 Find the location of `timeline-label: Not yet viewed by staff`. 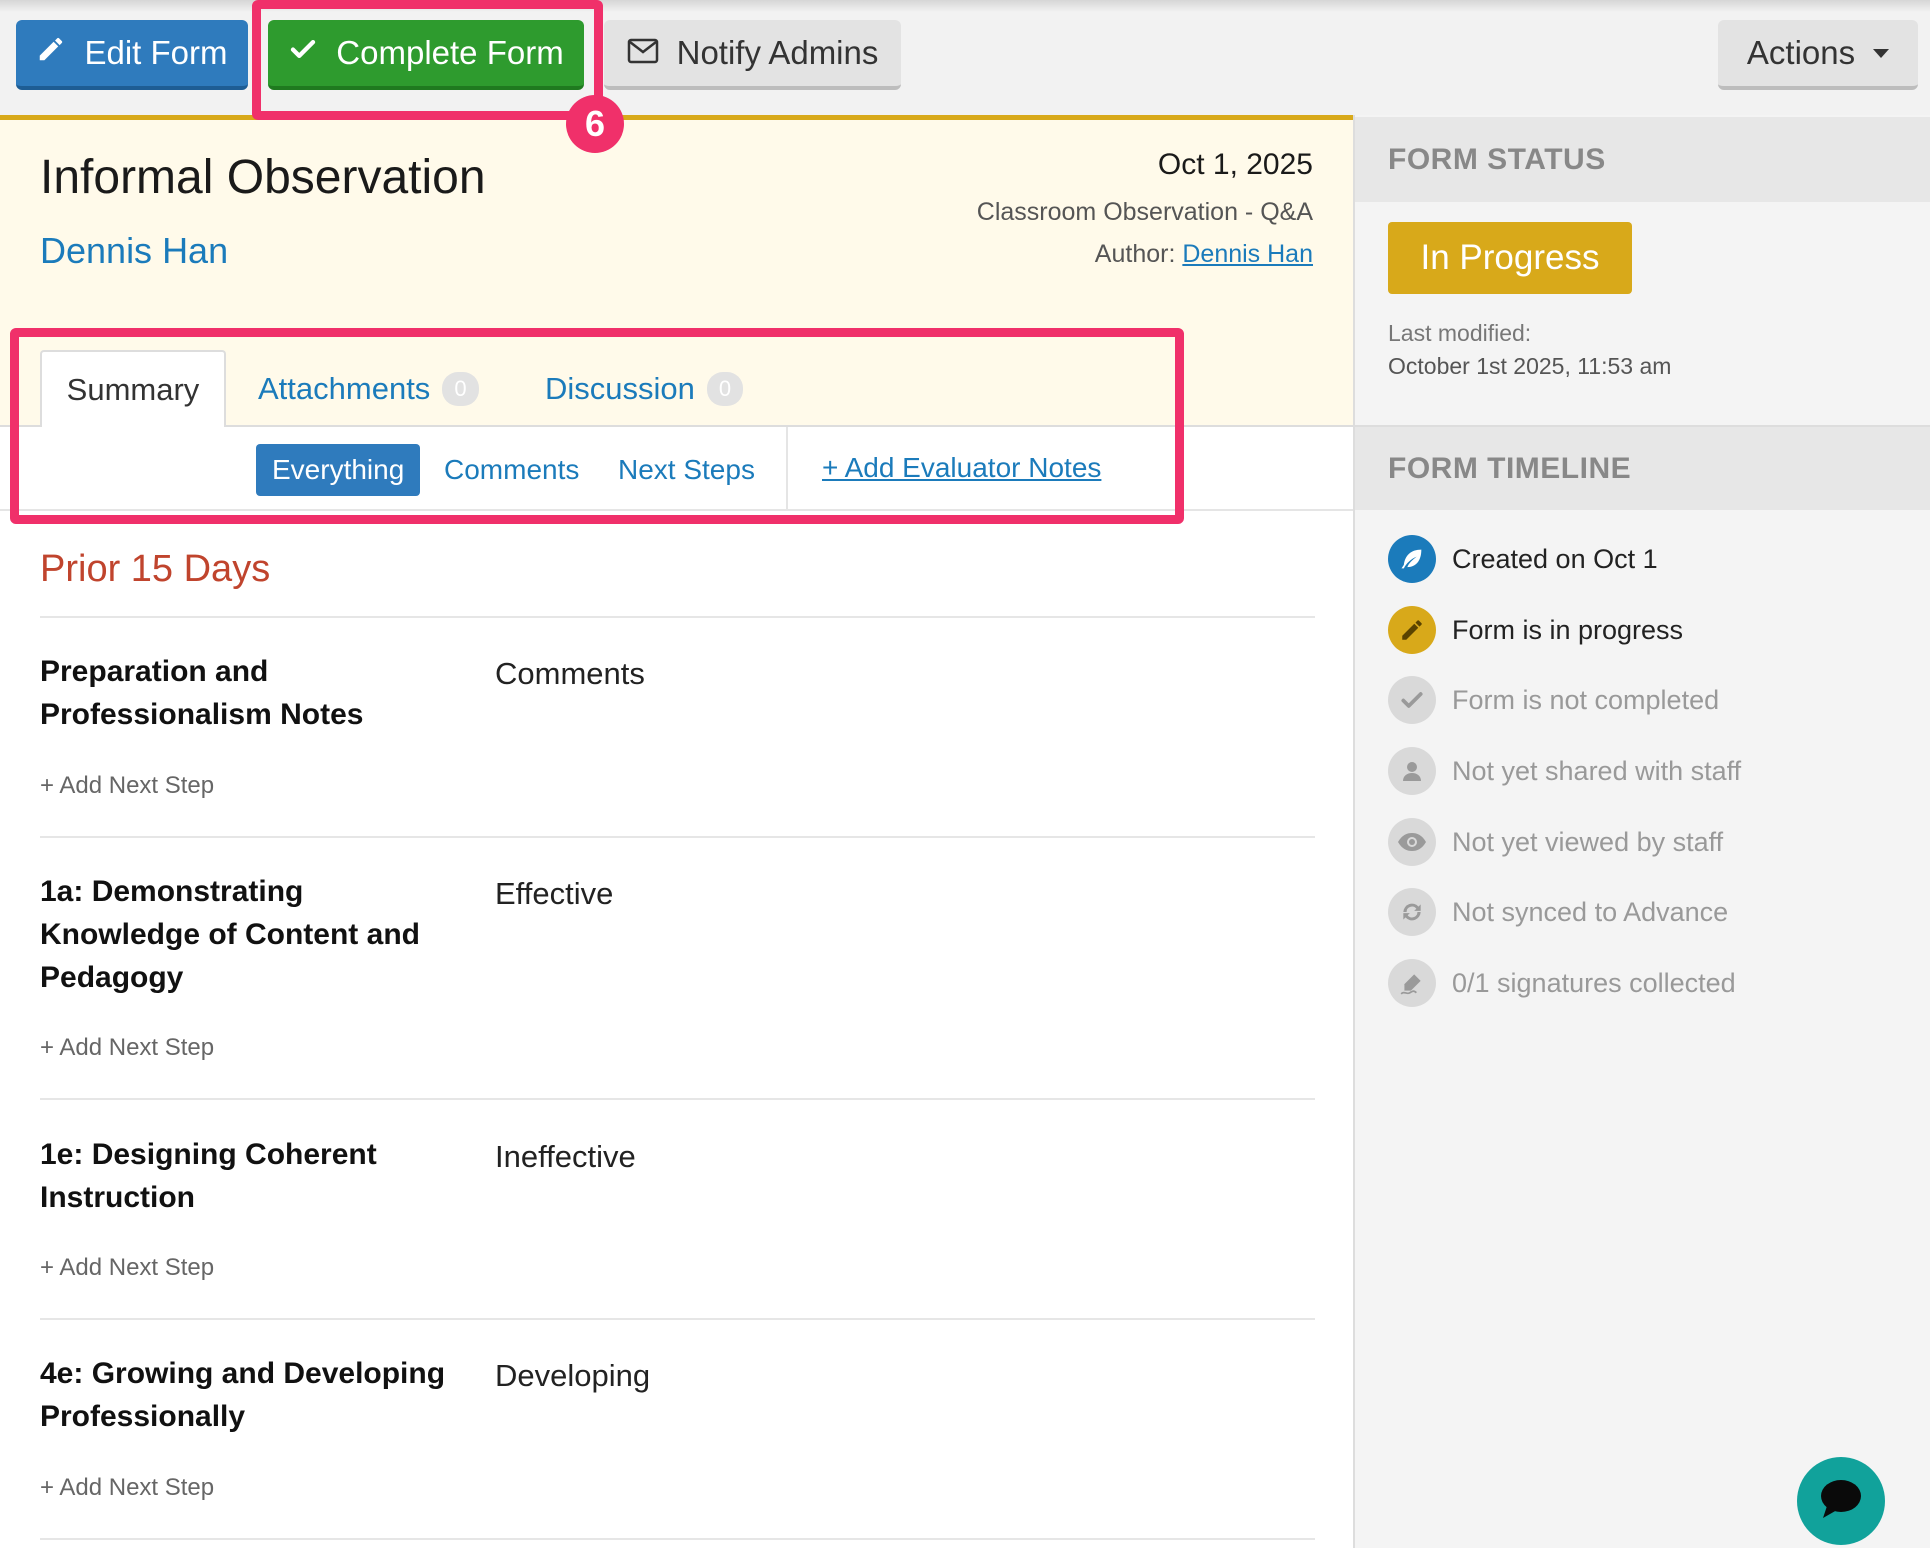

timeline-label: Not yet viewed by staff is located at coordinates (1588, 841).